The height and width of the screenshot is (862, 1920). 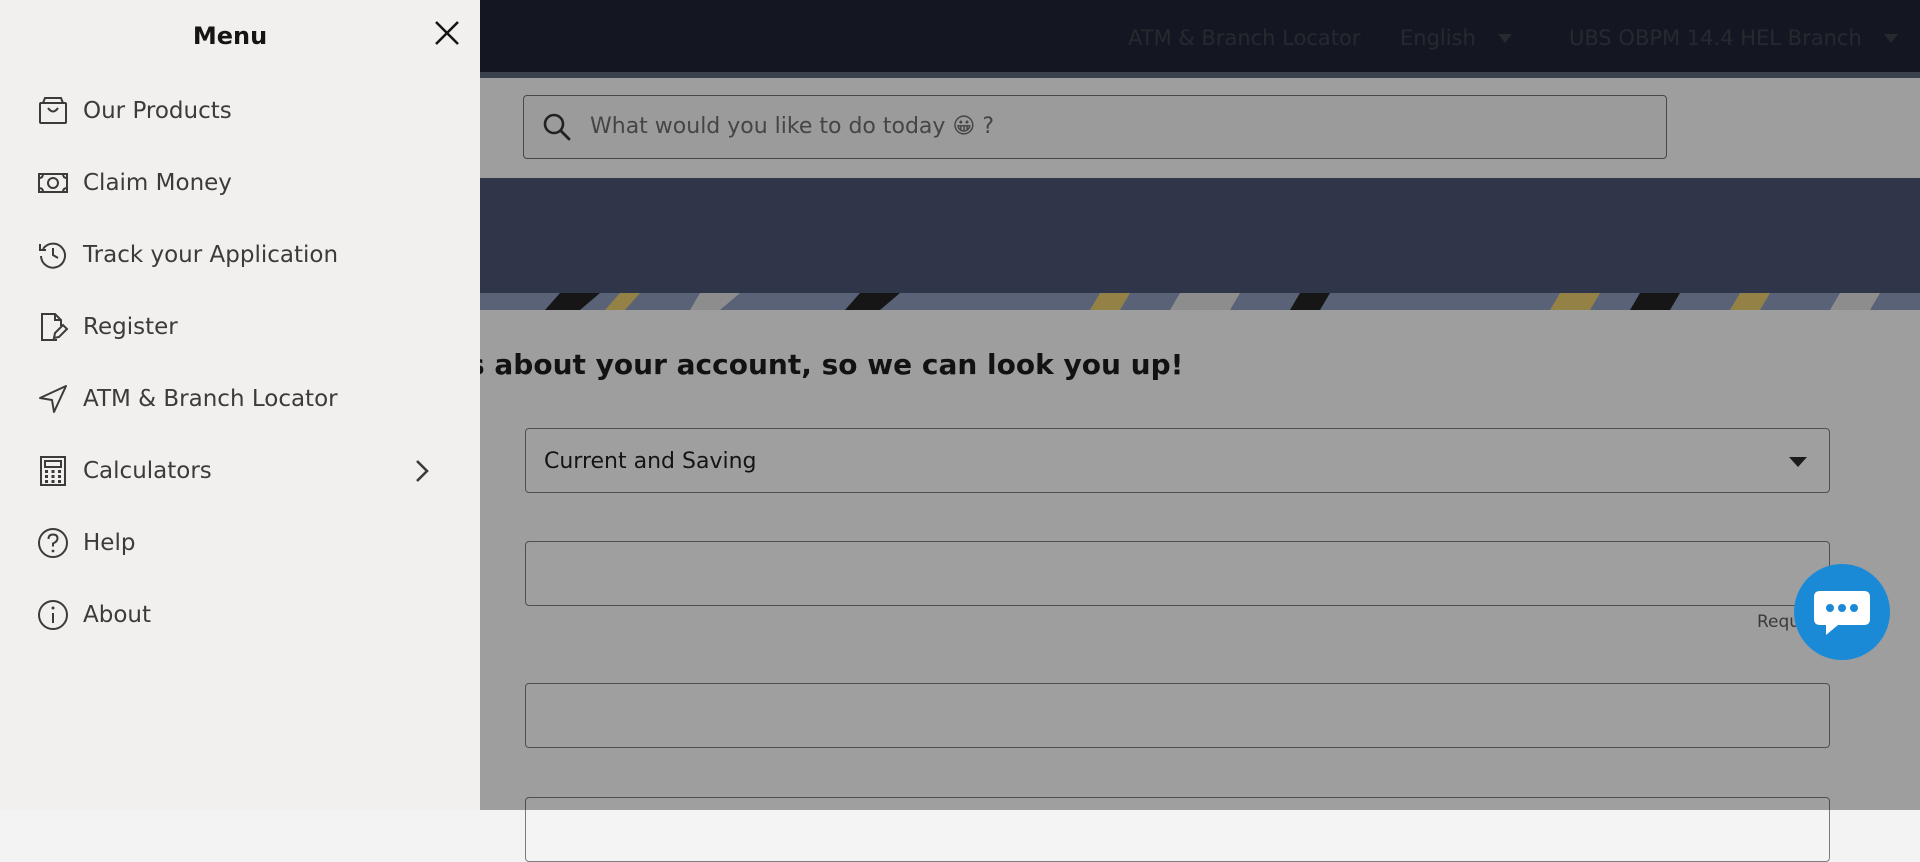 I want to click on menu-item-our-products: Our Products, so click(x=241, y=111).